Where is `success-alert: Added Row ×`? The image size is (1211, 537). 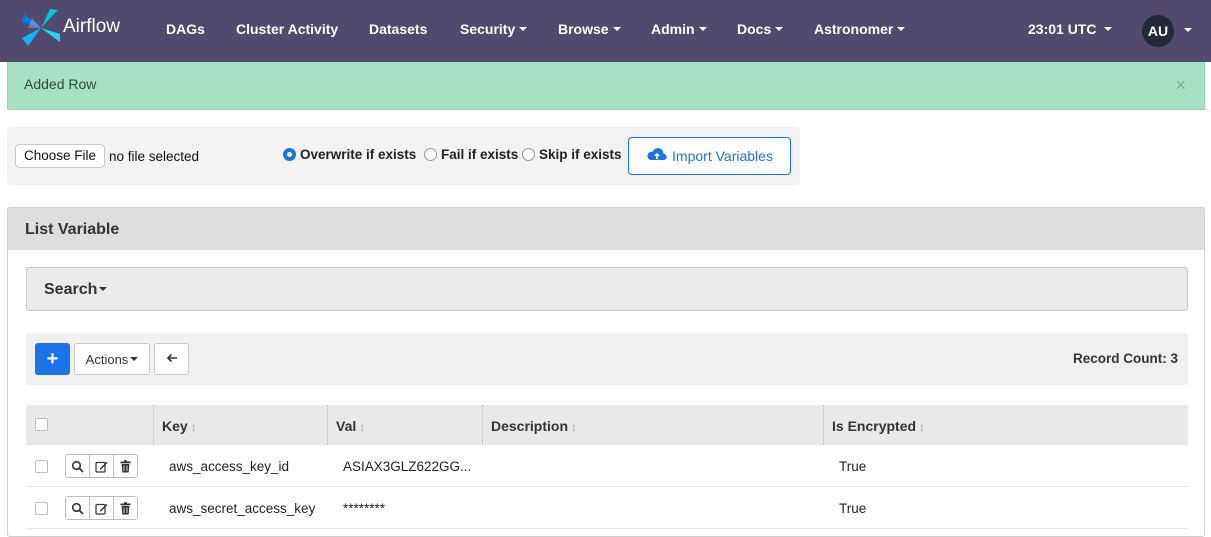 success-alert: Added Row × is located at coordinates (606, 86).